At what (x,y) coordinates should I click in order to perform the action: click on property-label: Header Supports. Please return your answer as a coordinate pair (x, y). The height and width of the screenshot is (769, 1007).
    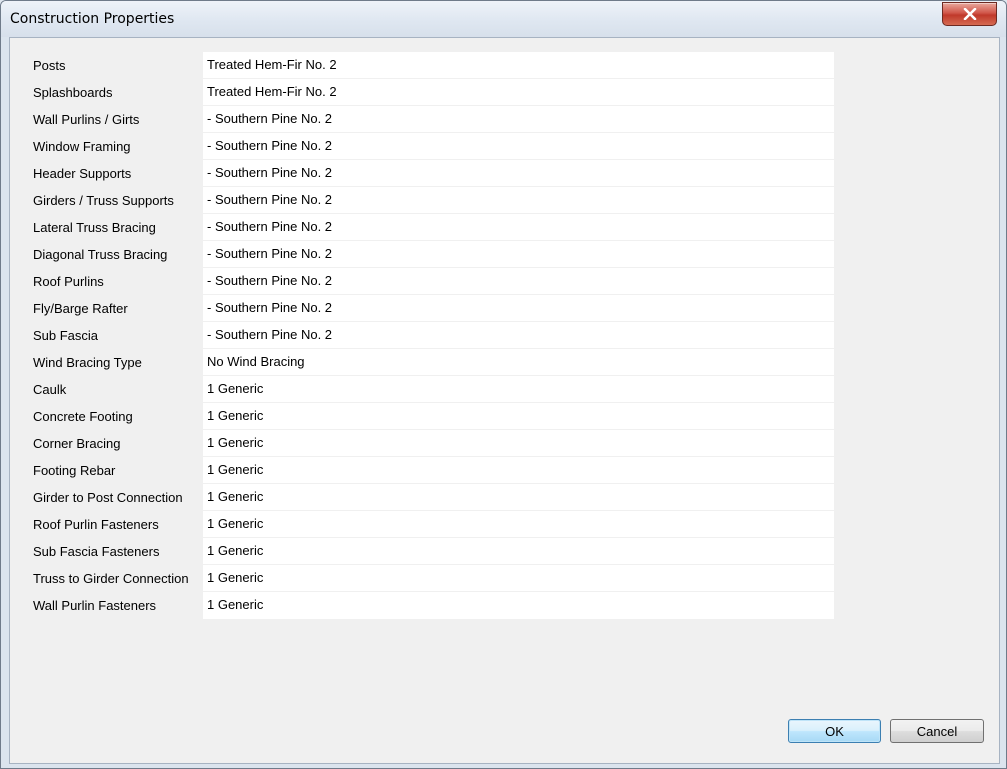
    Looking at the image, I should click on (82, 173).